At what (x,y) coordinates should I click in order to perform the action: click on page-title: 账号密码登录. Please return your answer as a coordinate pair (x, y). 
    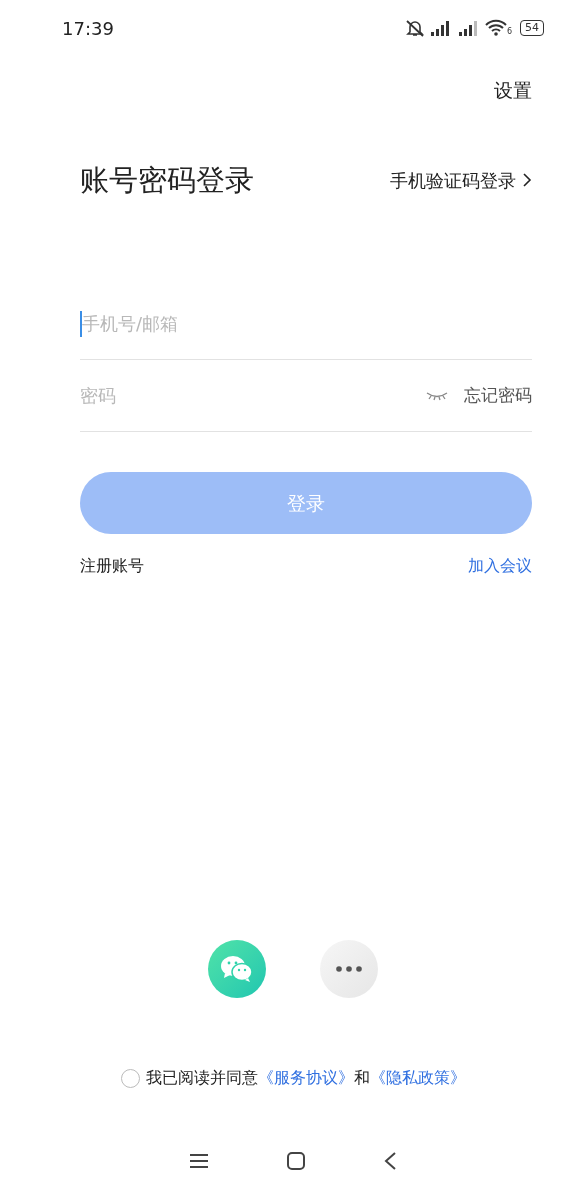
    Looking at the image, I should click on (167, 180).